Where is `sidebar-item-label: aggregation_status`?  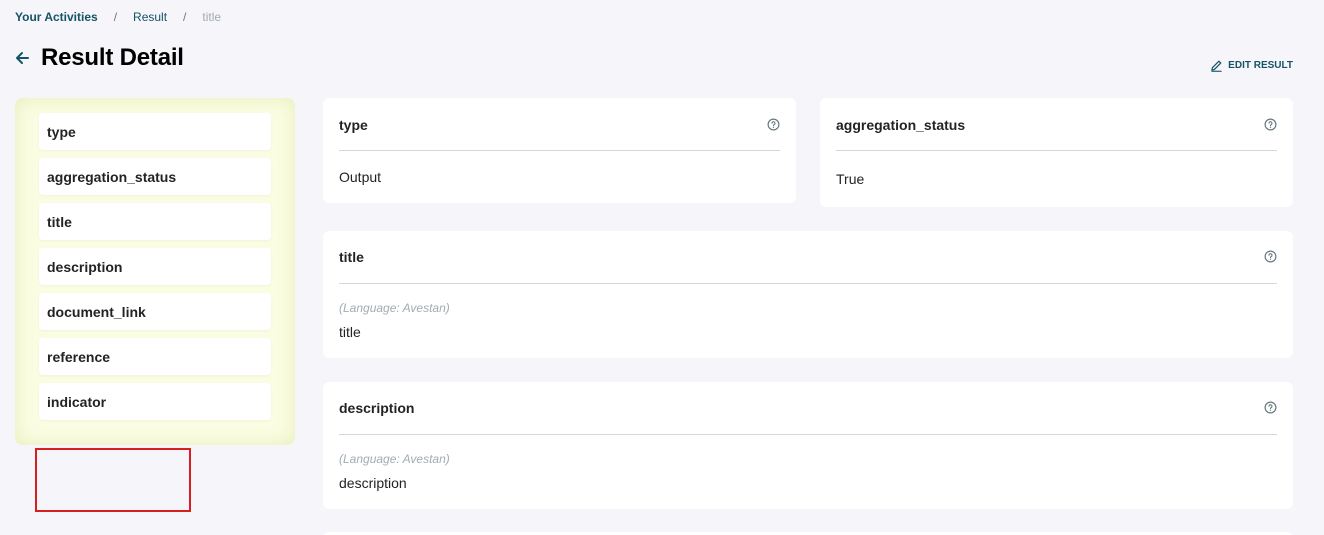 sidebar-item-label: aggregation_status is located at coordinates (112, 176).